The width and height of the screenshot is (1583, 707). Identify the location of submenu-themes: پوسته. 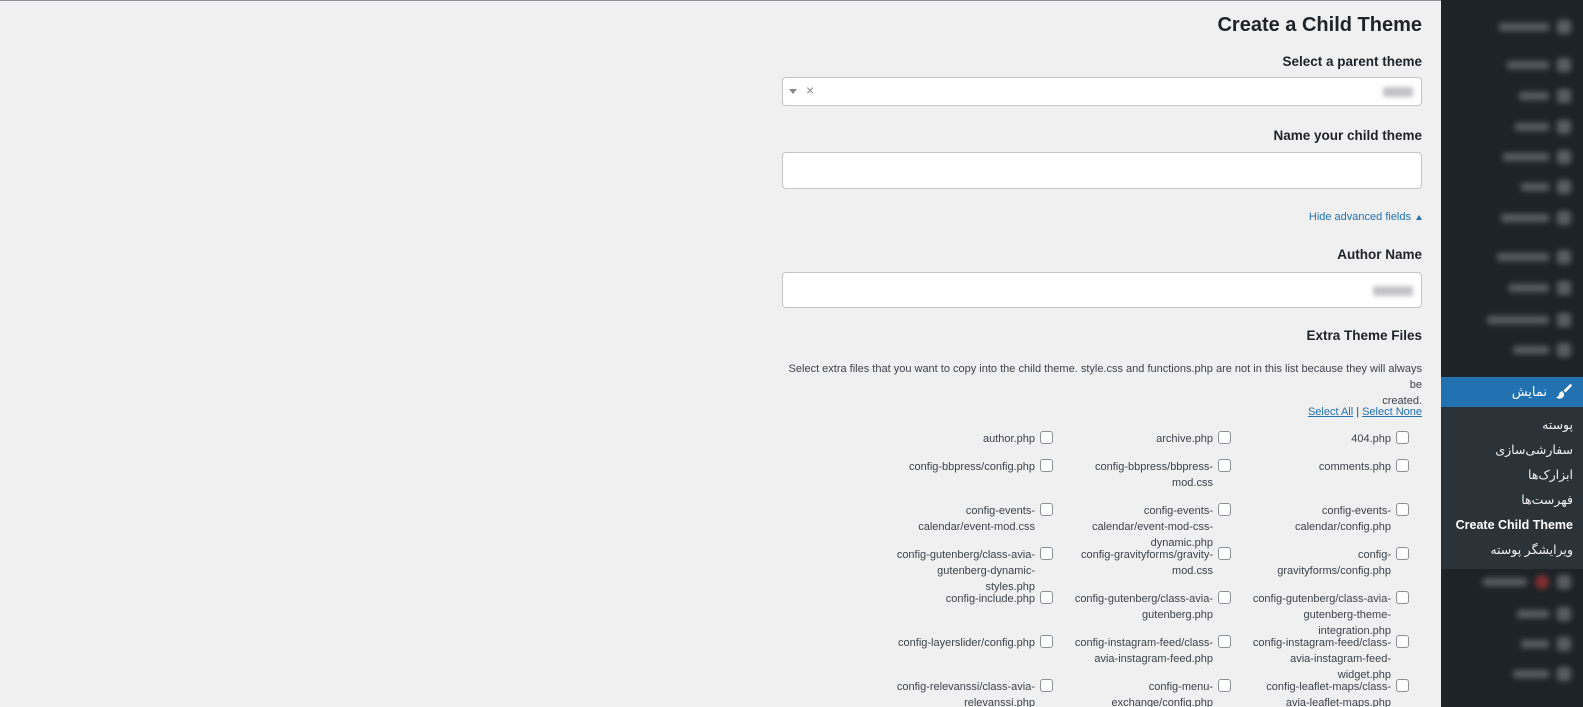
(1512, 425).